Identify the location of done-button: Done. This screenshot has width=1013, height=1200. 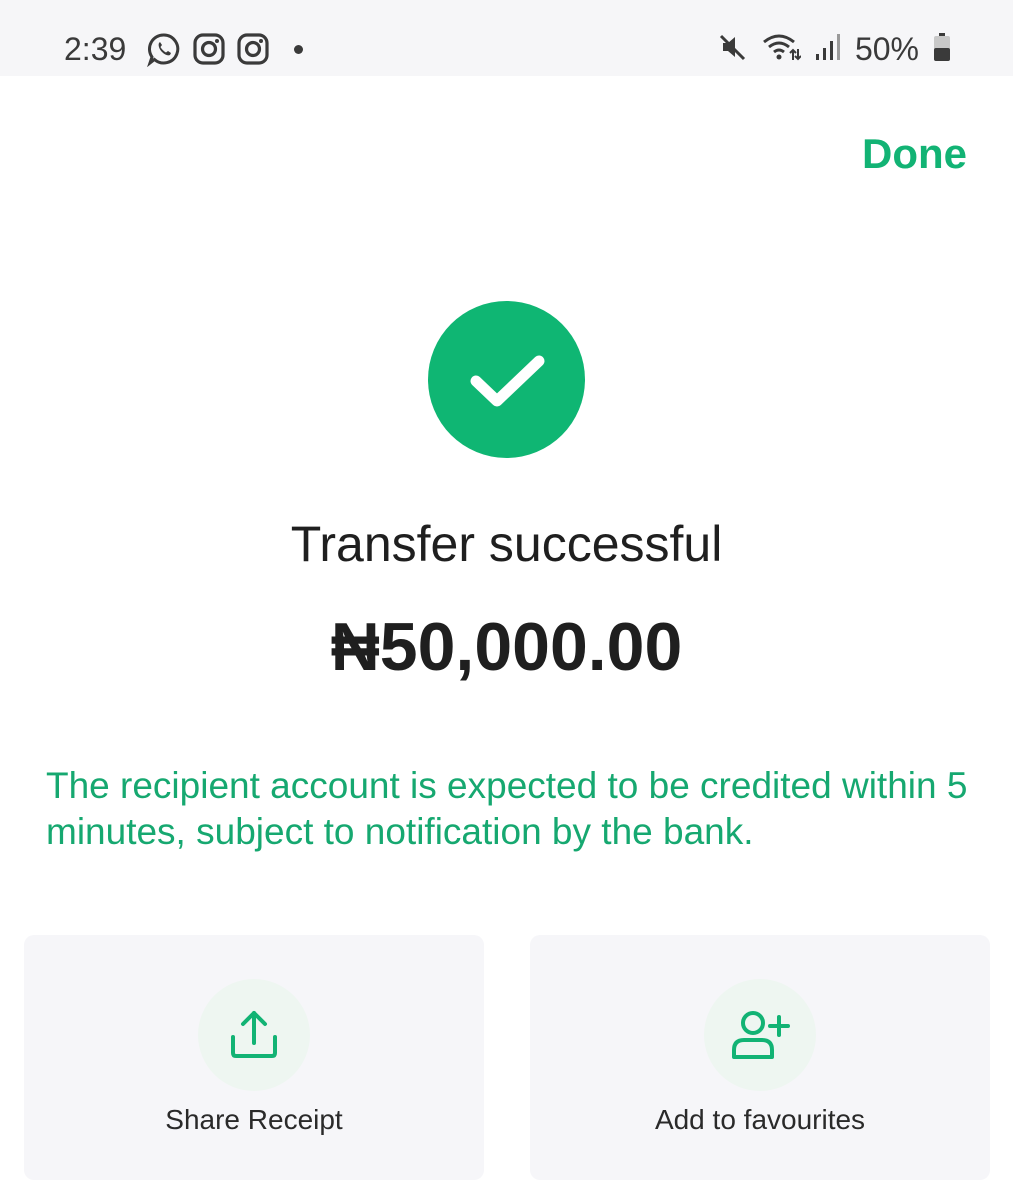
(914, 154).